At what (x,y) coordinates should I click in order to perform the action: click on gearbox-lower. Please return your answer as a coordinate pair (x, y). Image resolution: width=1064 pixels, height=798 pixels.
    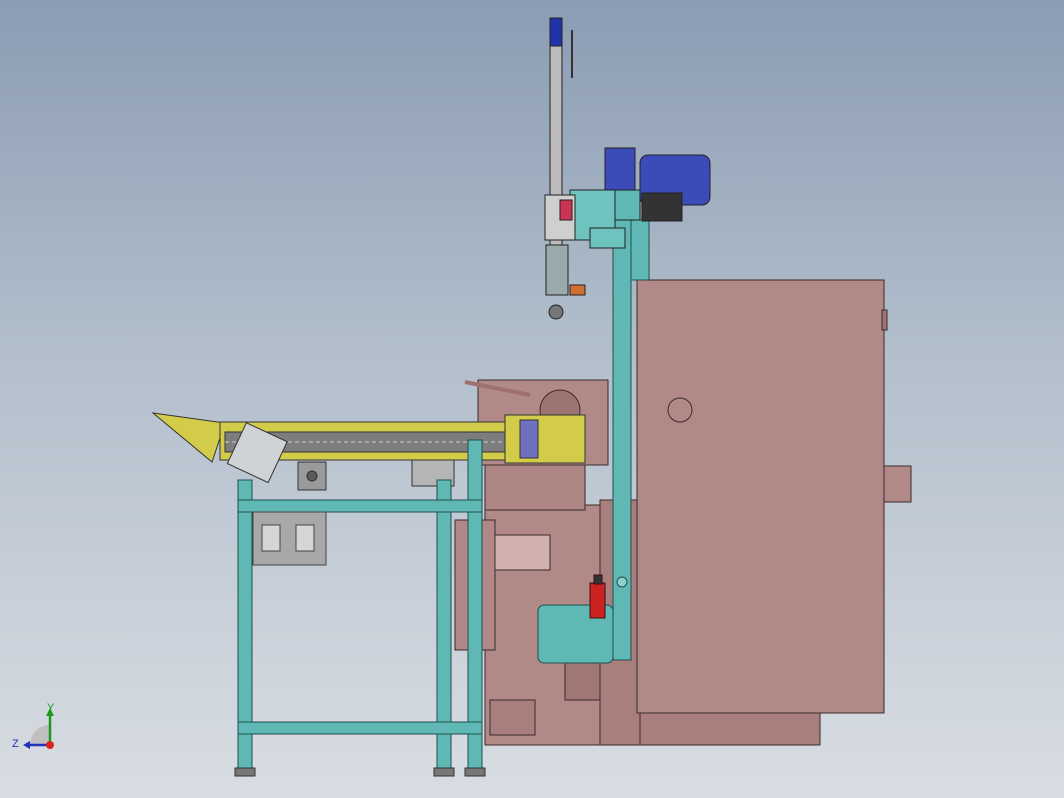
    Looking at the image, I should click on (535, 487).